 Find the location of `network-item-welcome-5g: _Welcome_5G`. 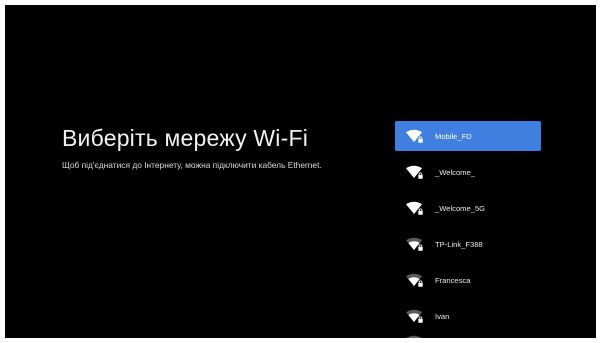

network-item-welcome-5g: _Welcome_5G is located at coordinates (468, 208).